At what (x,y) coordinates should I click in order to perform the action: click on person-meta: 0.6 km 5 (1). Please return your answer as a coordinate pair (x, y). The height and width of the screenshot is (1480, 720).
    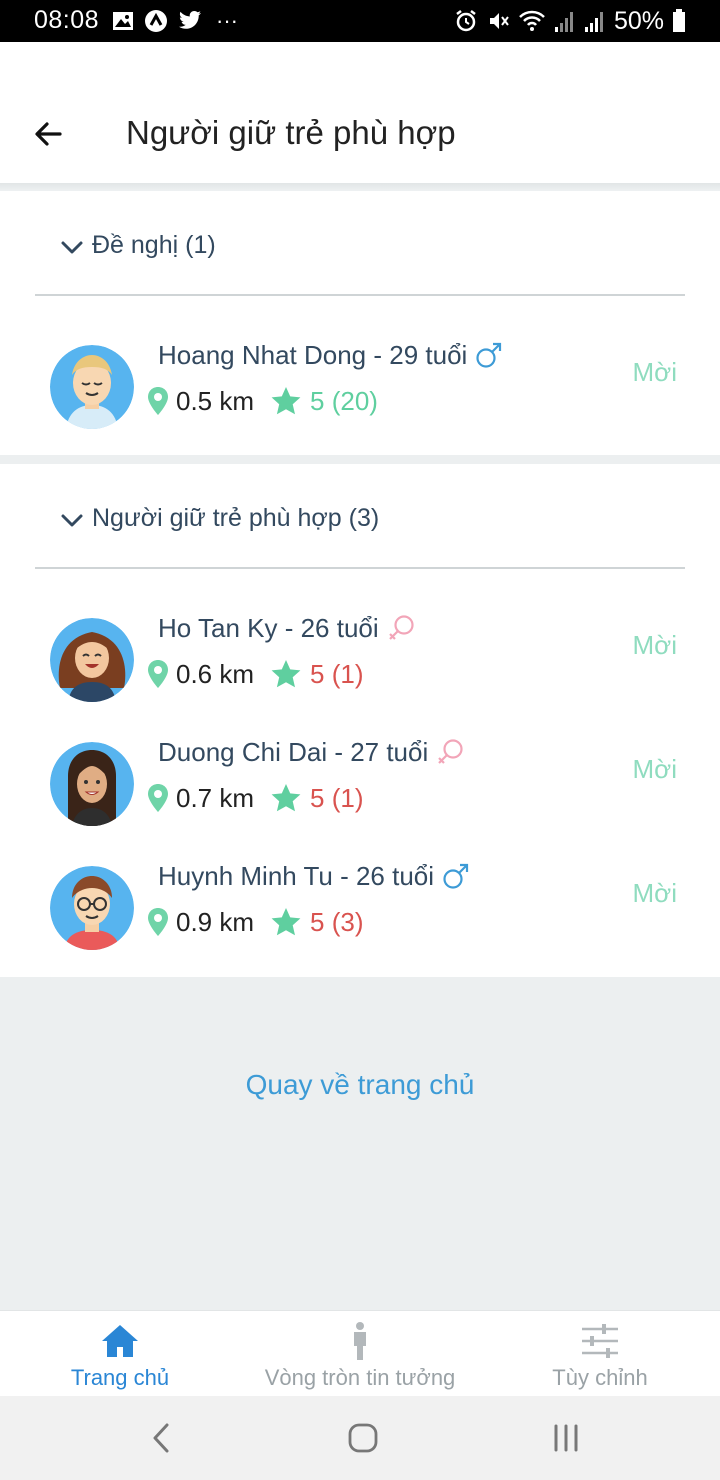
    Looking at the image, I should click on (255, 674).